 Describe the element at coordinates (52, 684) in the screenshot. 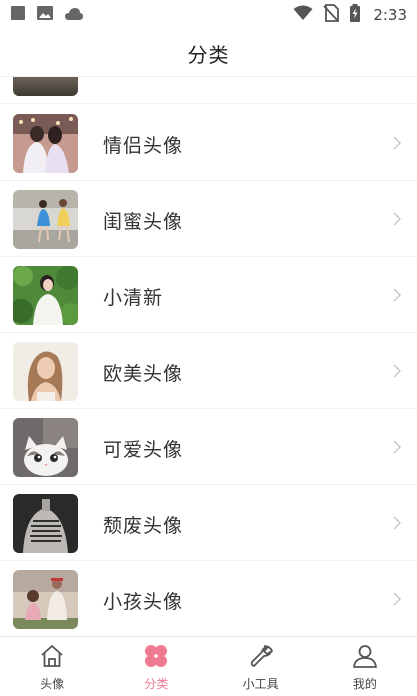

I see `nav-label: 头像` at that location.